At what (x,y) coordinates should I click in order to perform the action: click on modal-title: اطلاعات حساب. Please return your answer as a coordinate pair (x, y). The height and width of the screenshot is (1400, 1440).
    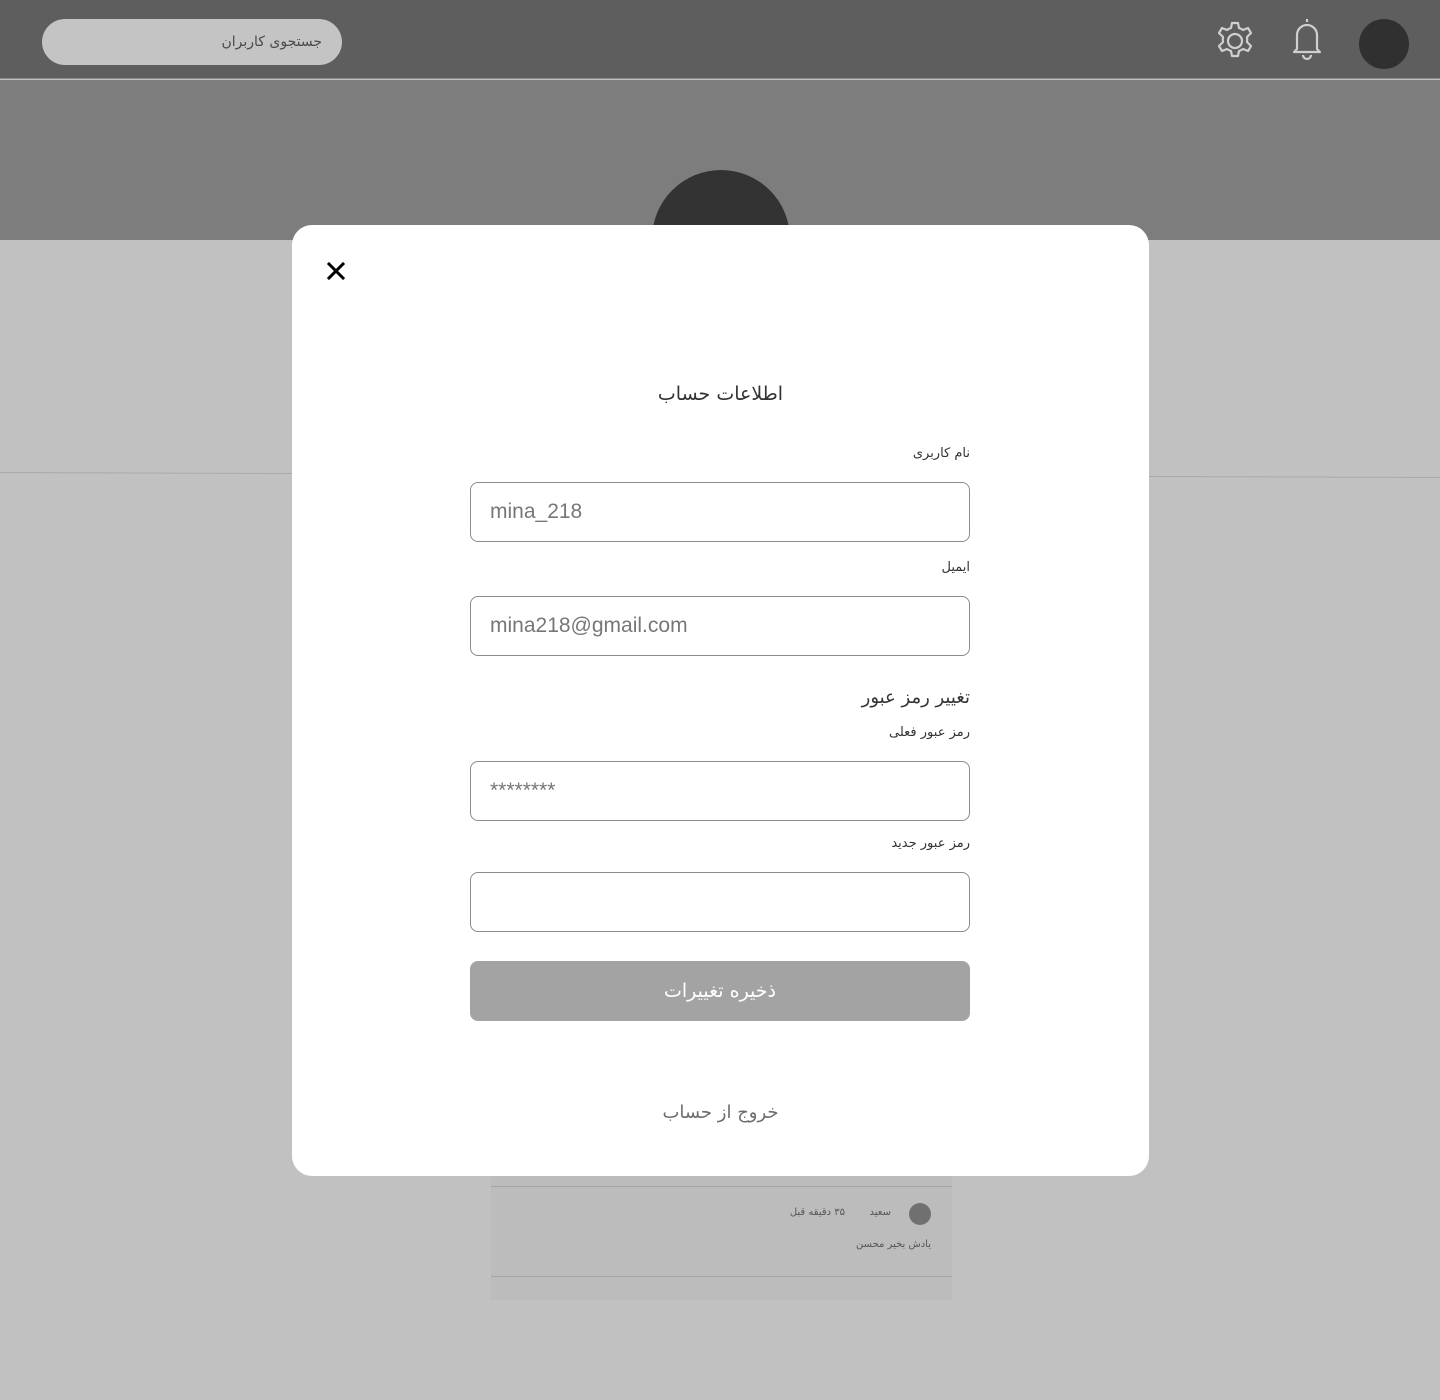
    Looking at the image, I should click on (720, 394).